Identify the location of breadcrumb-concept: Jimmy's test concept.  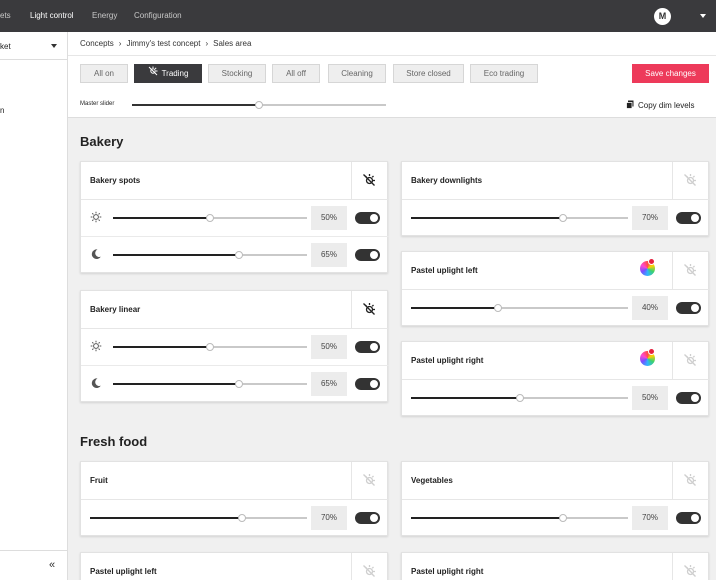
(163, 43).